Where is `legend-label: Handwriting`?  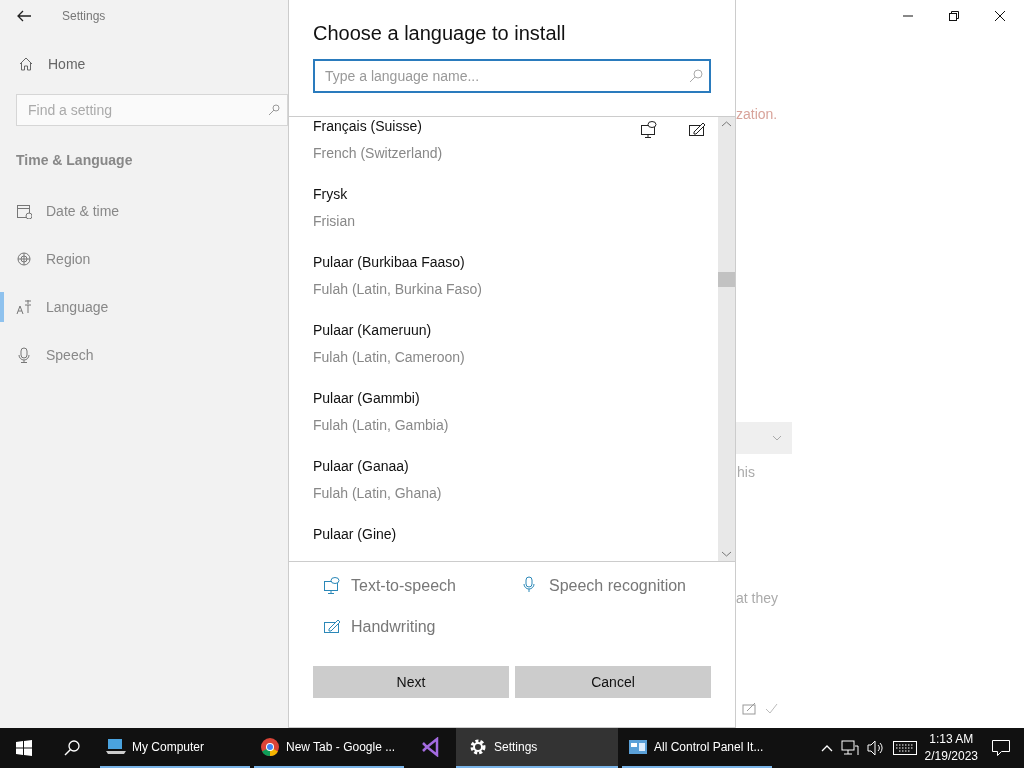
legend-label: Handwriting is located at coordinates (393, 626).